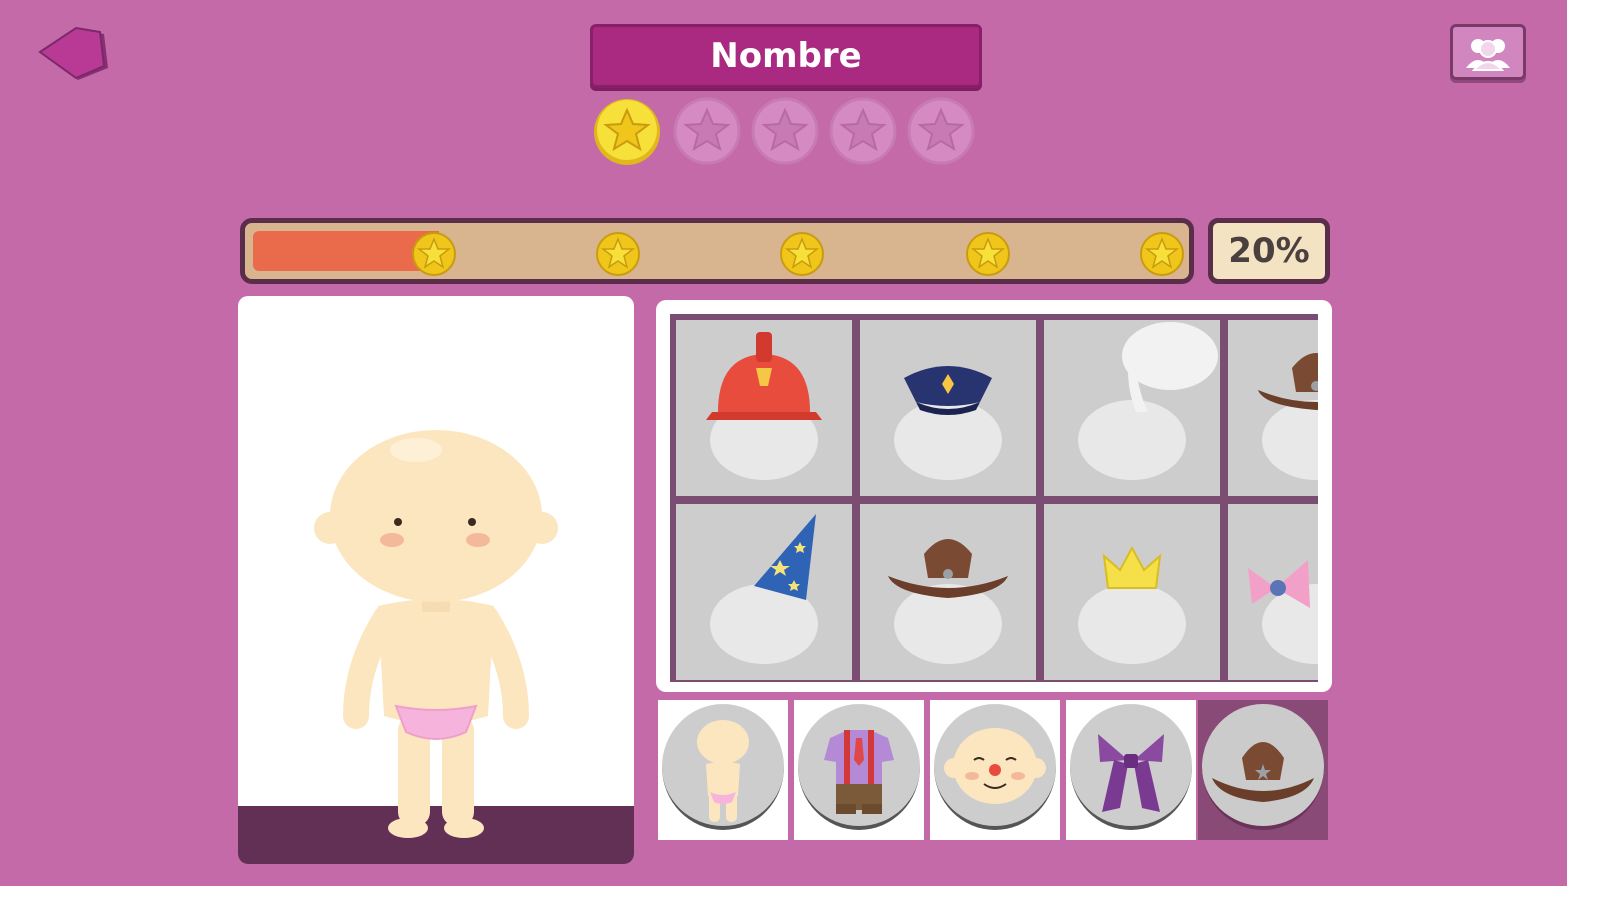 This screenshot has width=1599, height=900. I want to click on item-wizard-hat, so click(764, 592).